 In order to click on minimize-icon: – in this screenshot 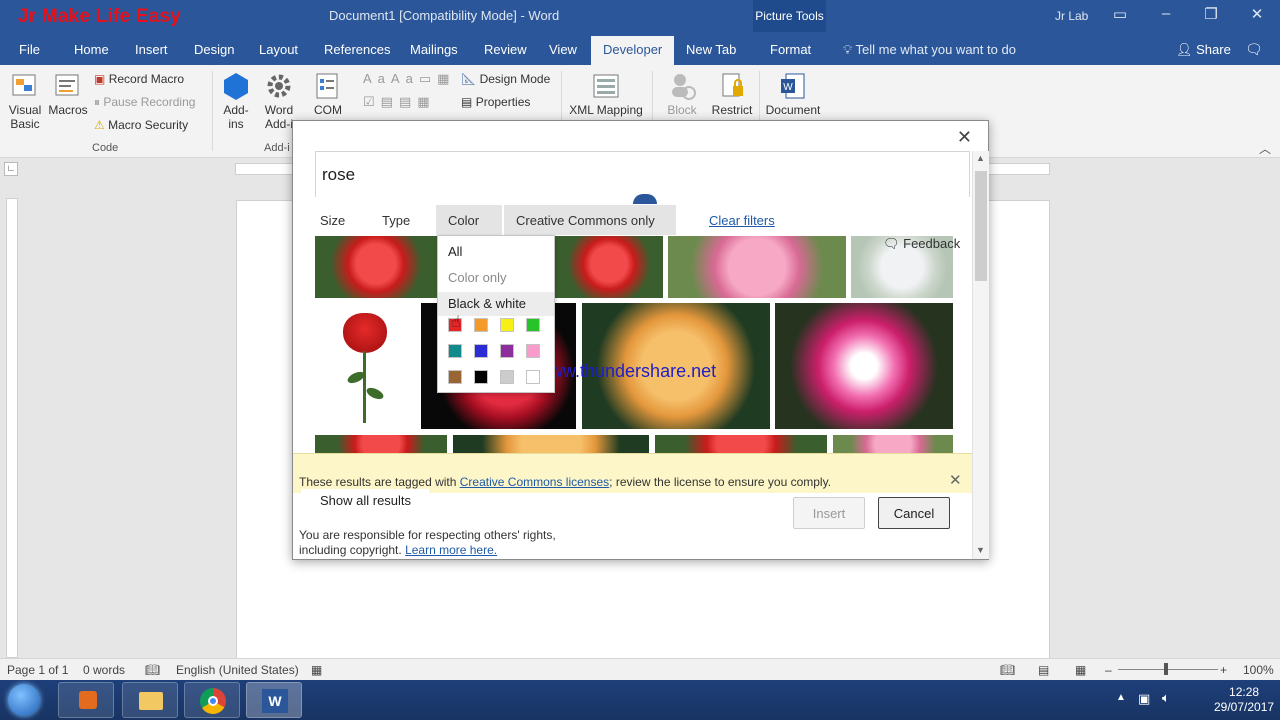, I will do `click(1166, 15)`.